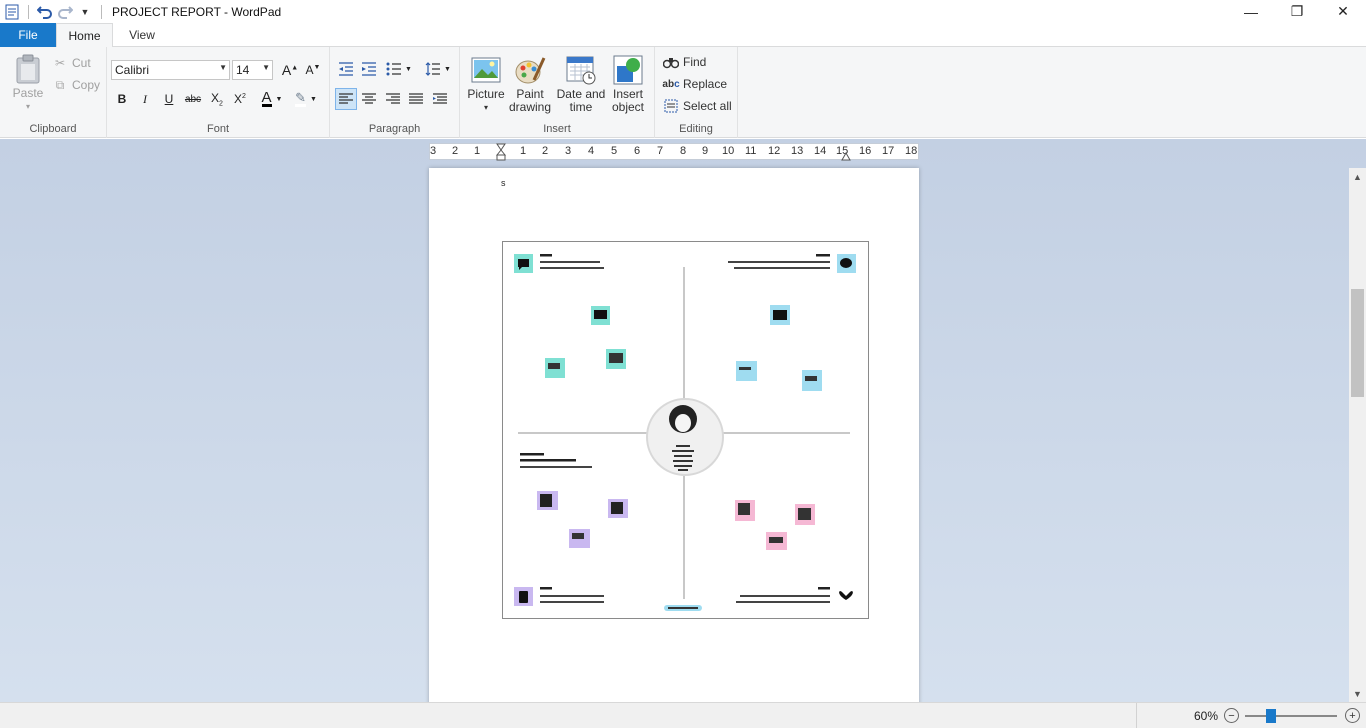  I want to click on ribbon-tabs: File Home View ︿ ?, so click(683, 44).